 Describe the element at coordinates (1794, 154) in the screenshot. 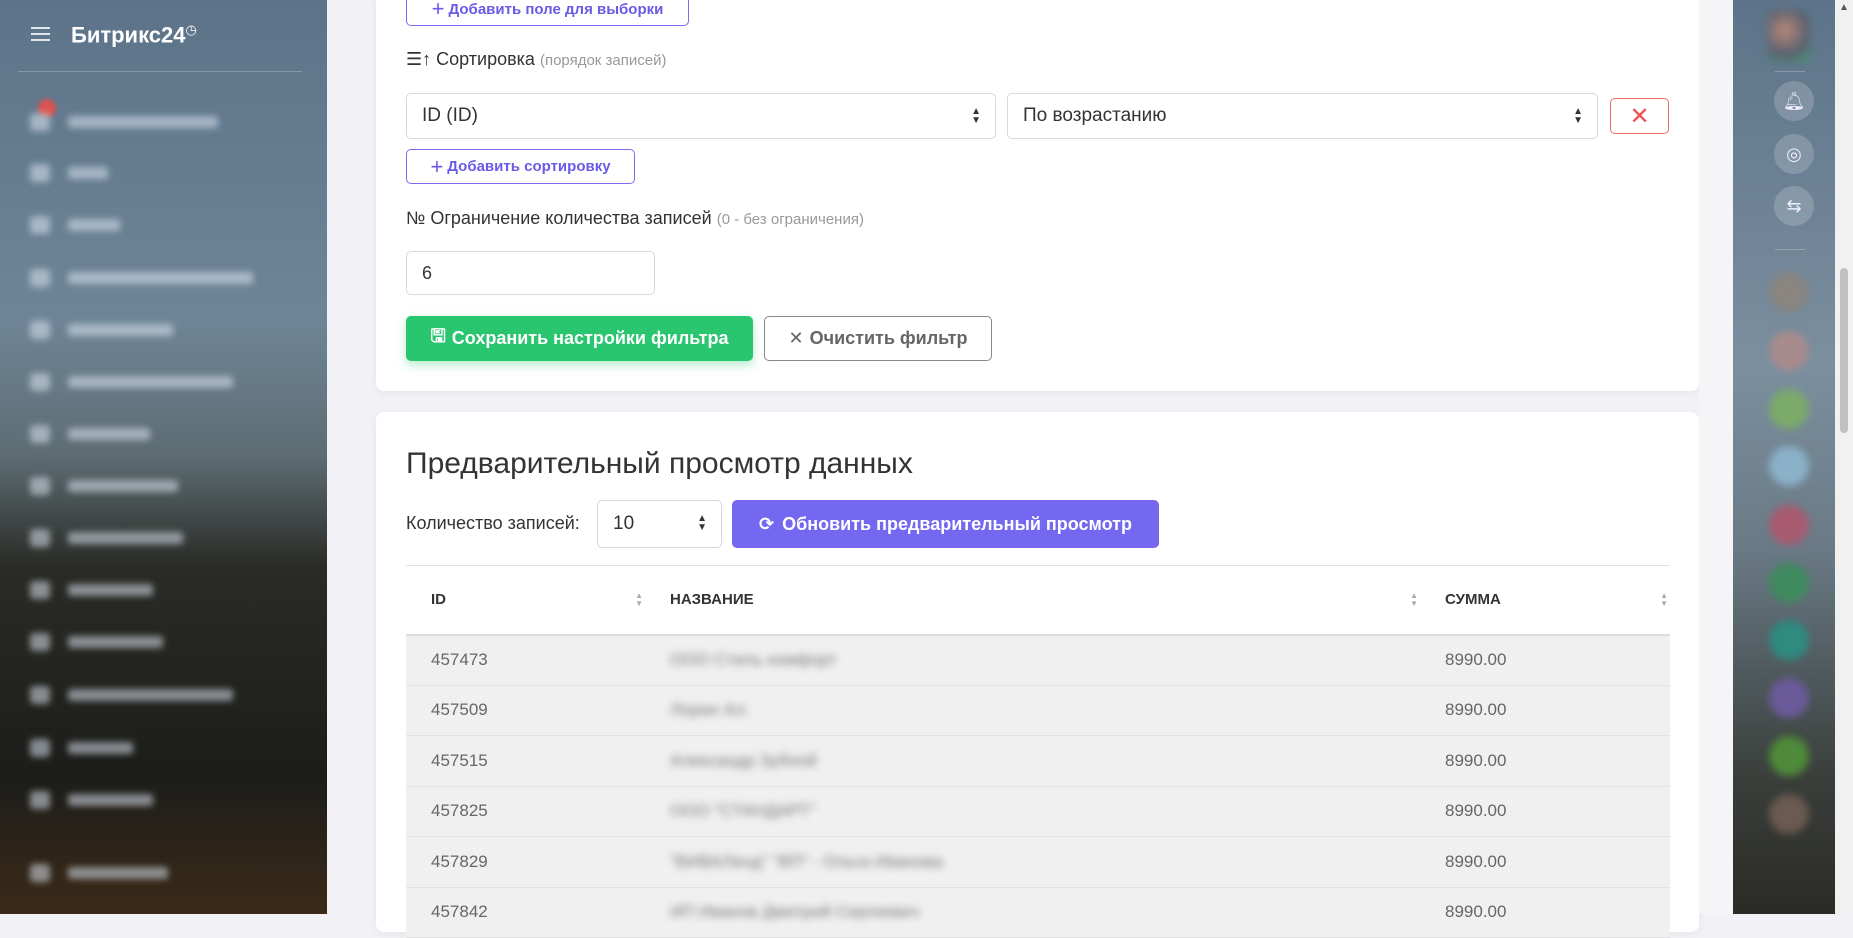

I see `copilot-icon: ◎` at that location.